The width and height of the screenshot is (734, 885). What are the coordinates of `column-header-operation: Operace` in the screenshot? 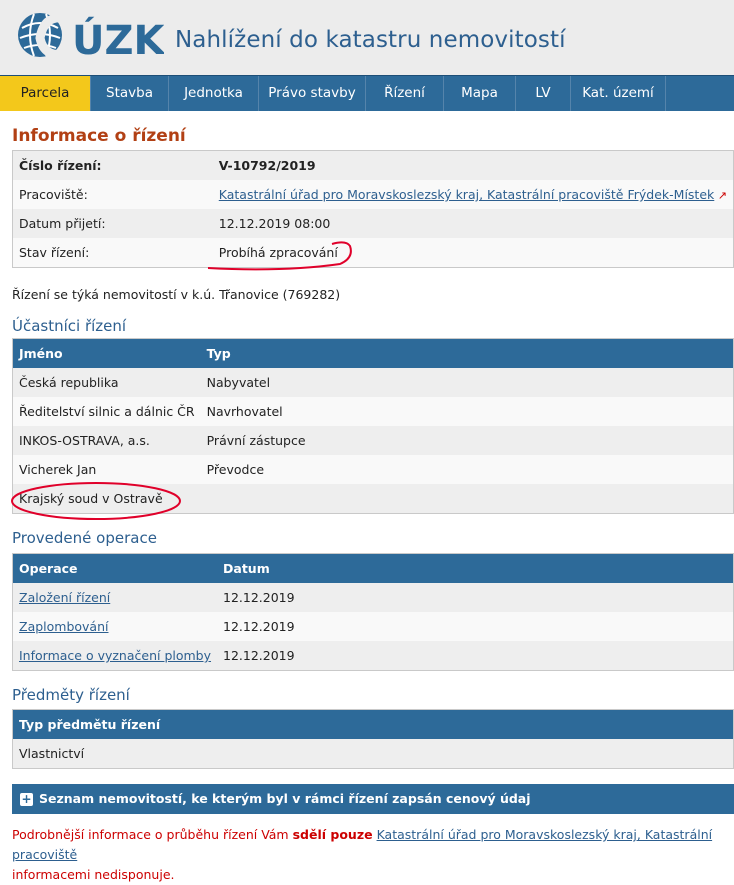 It's located at (115, 568).